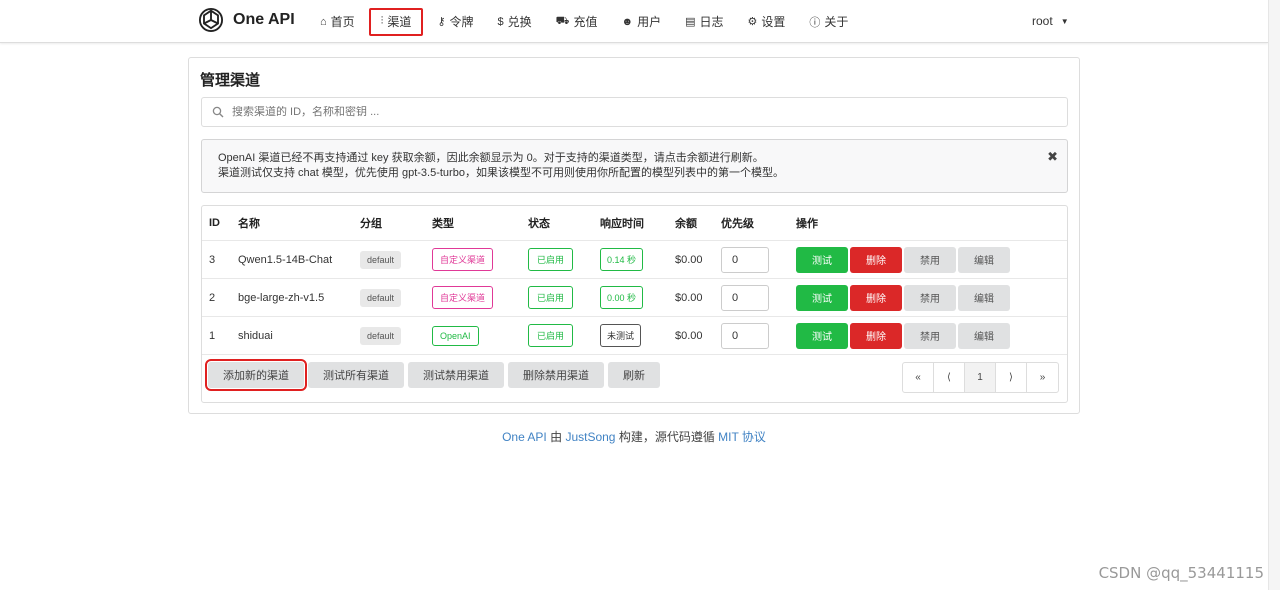 The image size is (1280, 590). Describe the element at coordinates (211, 20) in the screenshot. I see `openai-logo-icon` at that location.